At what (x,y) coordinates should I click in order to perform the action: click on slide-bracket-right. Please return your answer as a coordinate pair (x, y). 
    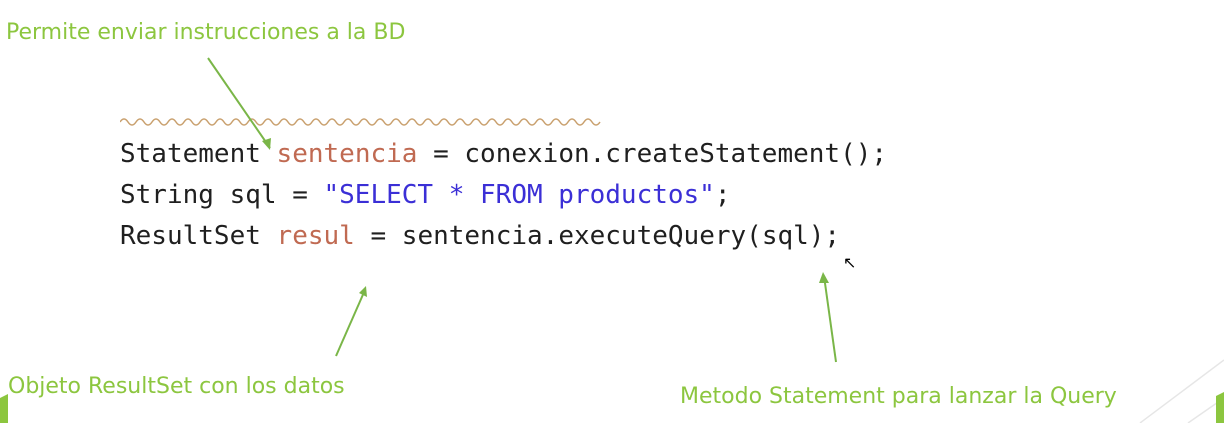
    Looking at the image, I should click on (1220, 407).